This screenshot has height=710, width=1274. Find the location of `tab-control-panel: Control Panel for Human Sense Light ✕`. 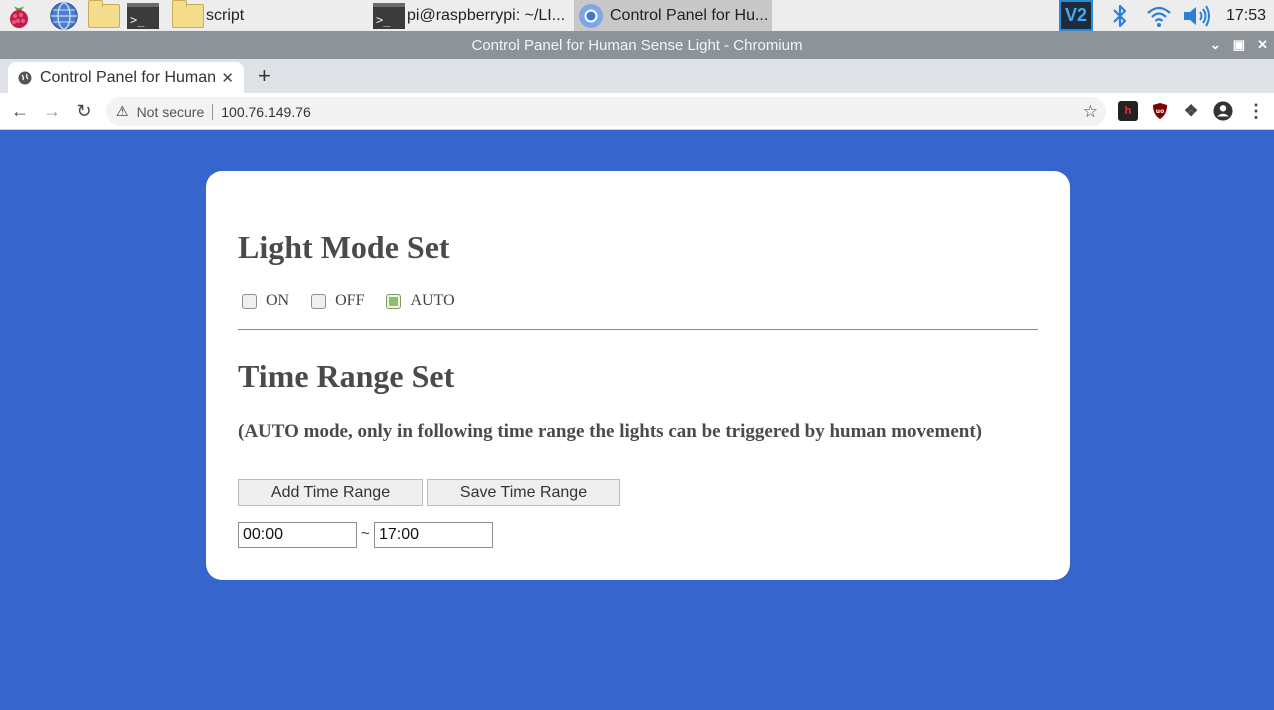

tab-control-panel: Control Panel for Human Sense Light ✕ is located at coordinates (126, 77).